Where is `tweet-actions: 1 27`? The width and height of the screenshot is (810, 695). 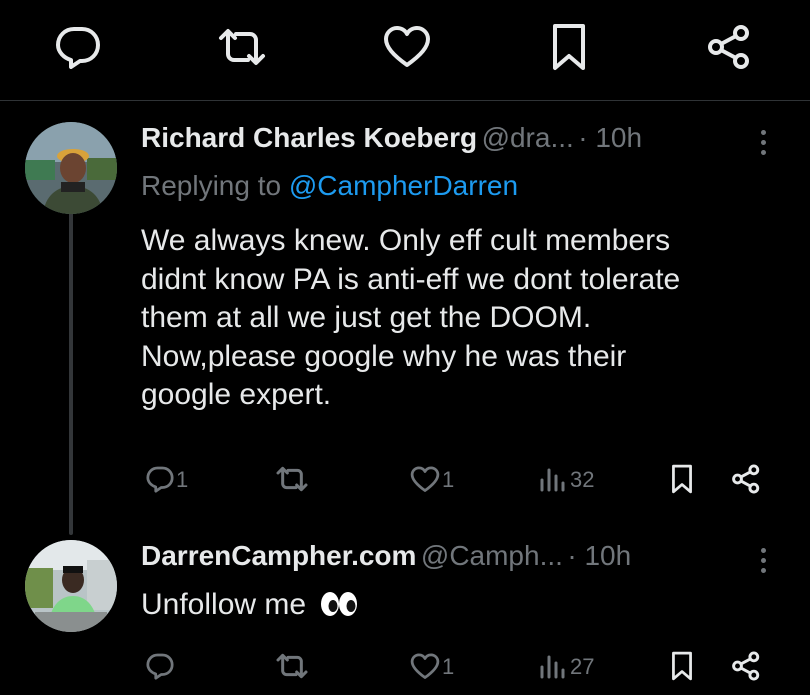
tweet-actions: 1 27 is located at coordinates (466, 670).